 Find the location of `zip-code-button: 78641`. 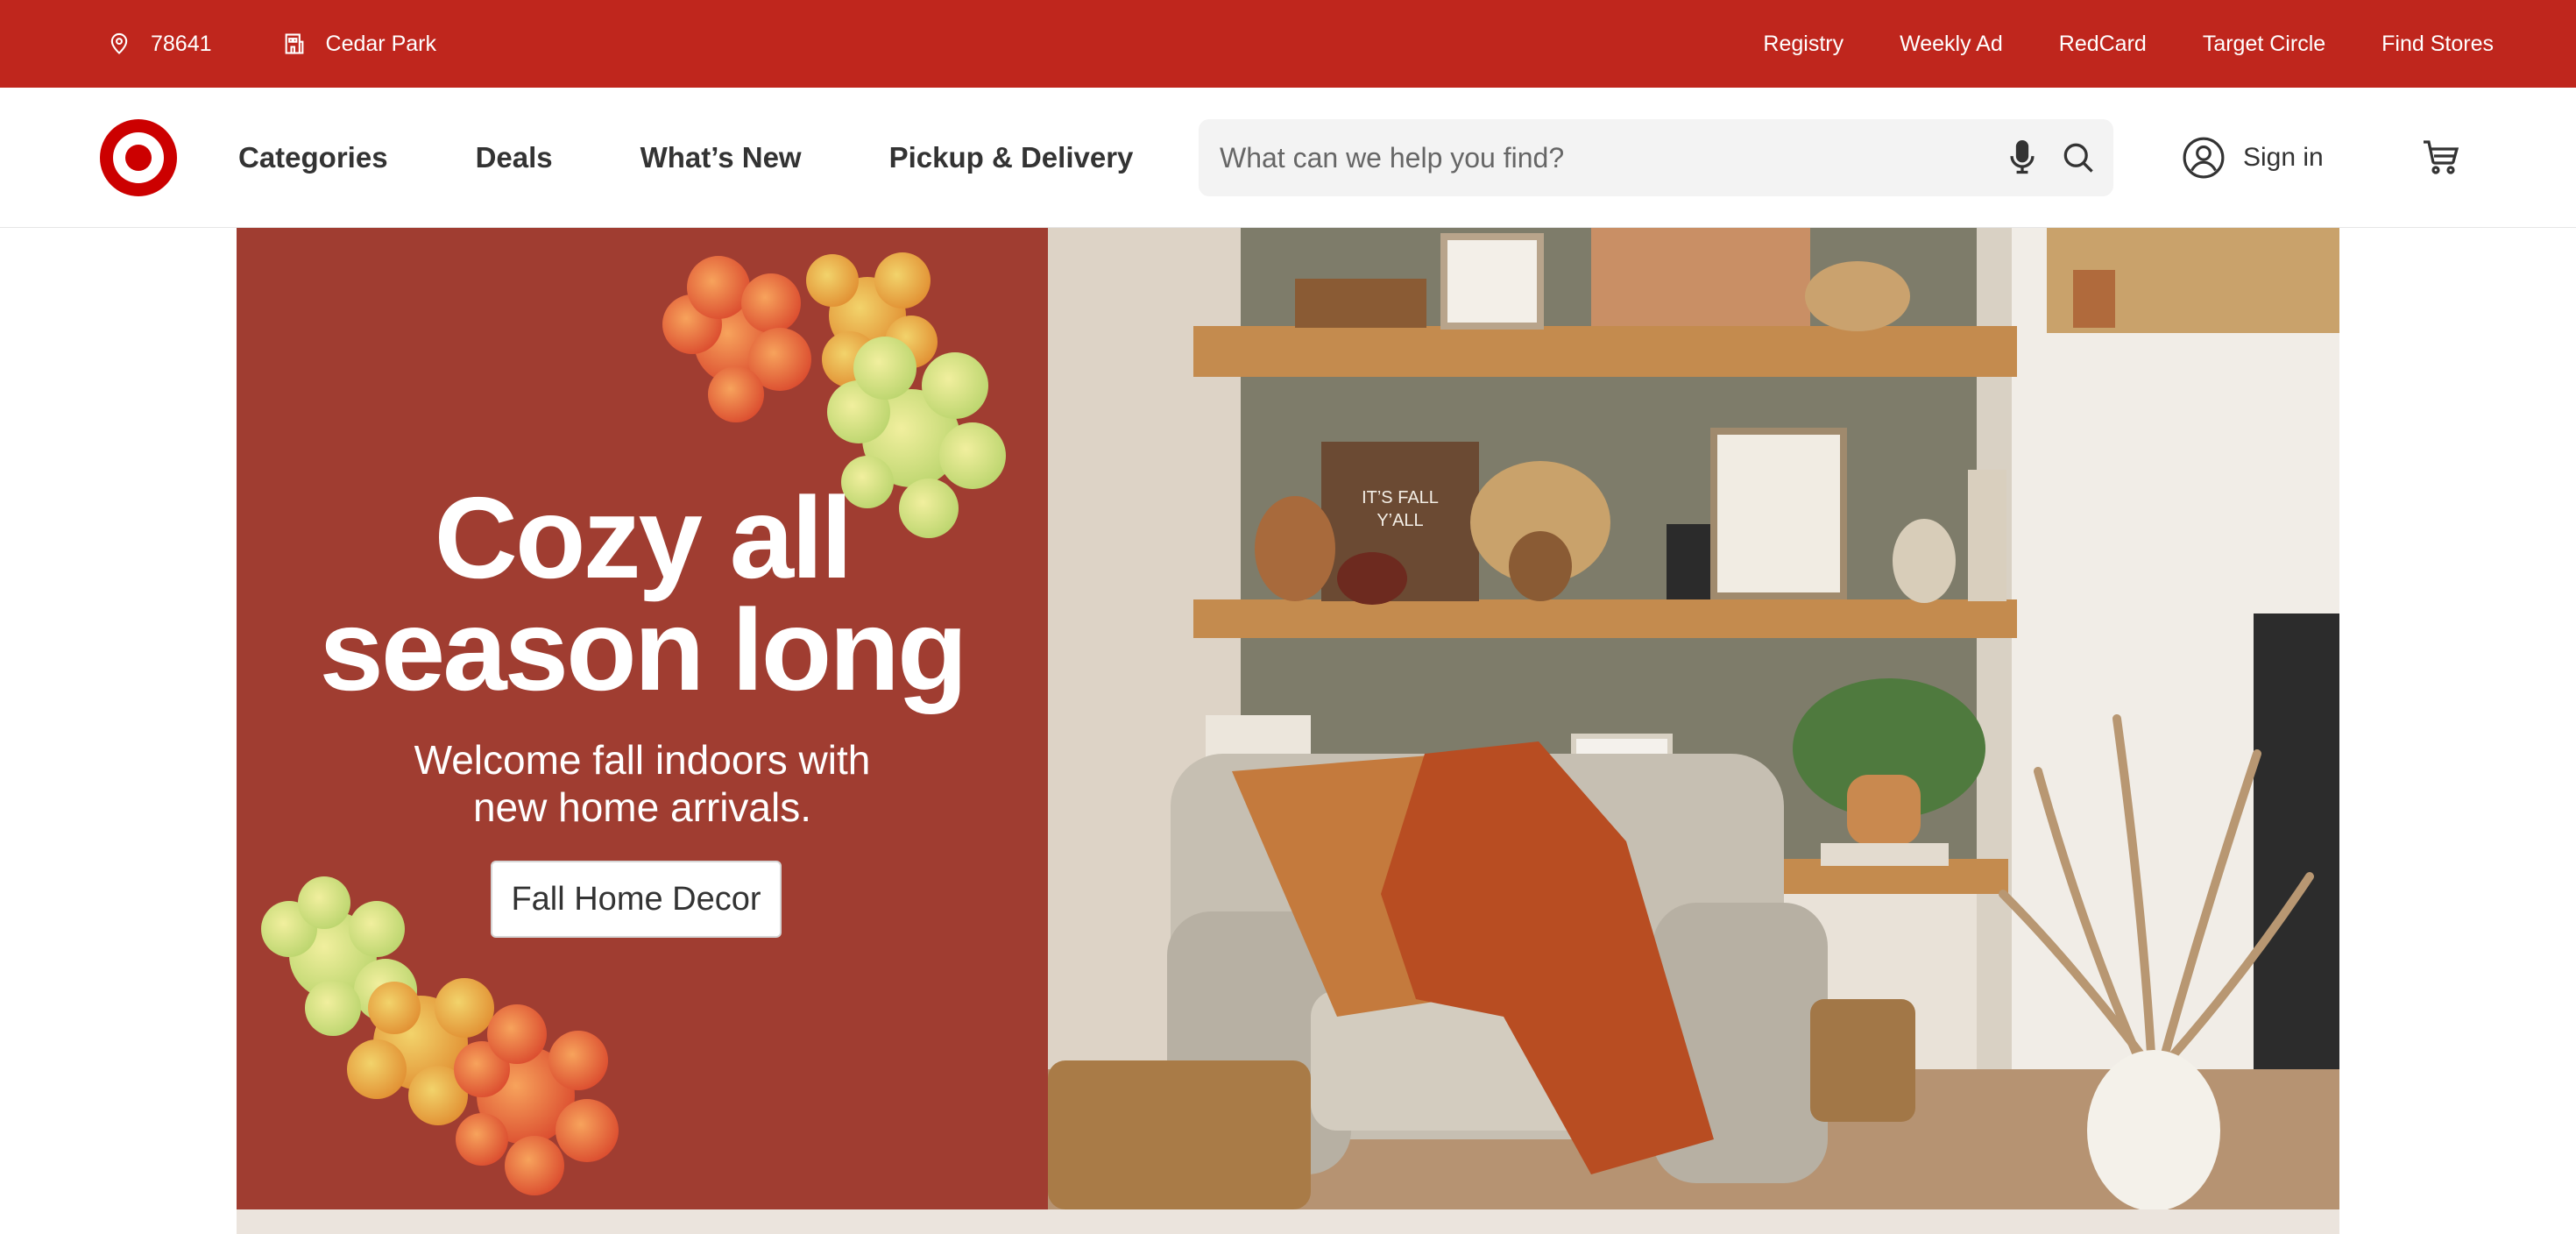

zip-code-button: 78641 is located at coordinates (159, 44).